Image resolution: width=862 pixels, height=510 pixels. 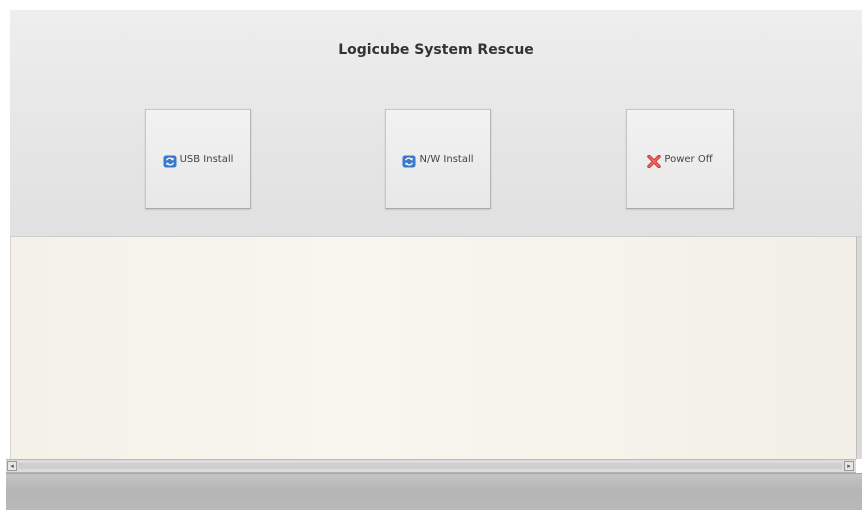 I want to click on nw-install-button: N/W Install, so click(x=438, y=159).